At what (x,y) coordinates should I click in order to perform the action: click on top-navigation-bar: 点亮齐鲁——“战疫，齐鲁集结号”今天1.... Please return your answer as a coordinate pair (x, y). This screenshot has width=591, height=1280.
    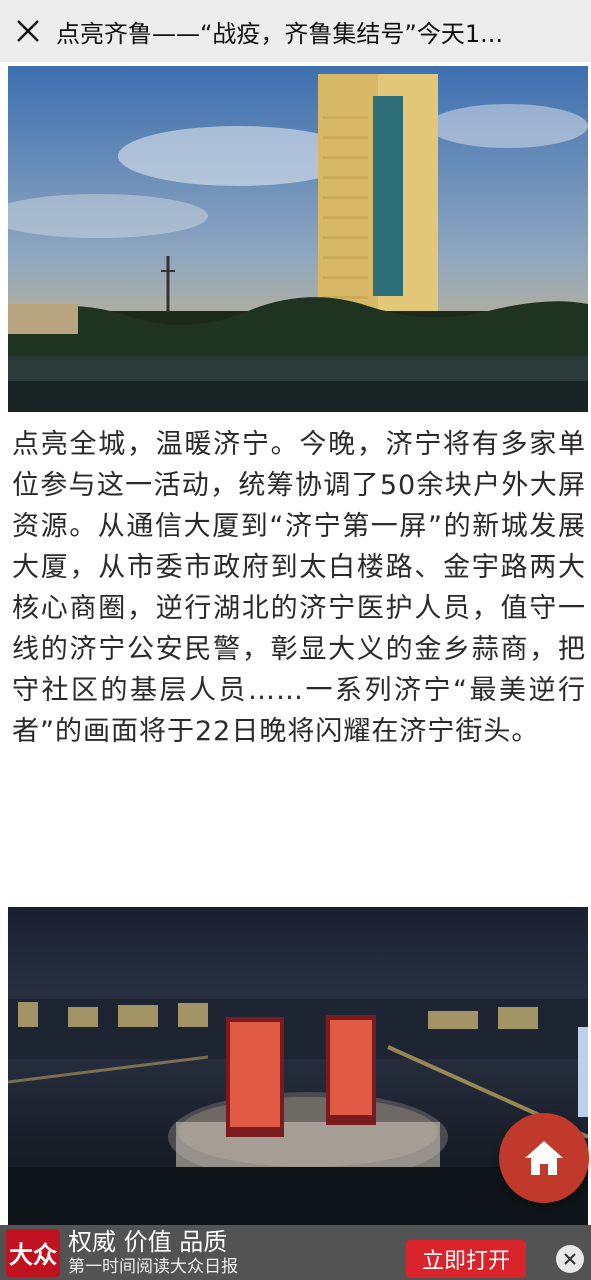
    Looking at the image, I should click on (295, 31).